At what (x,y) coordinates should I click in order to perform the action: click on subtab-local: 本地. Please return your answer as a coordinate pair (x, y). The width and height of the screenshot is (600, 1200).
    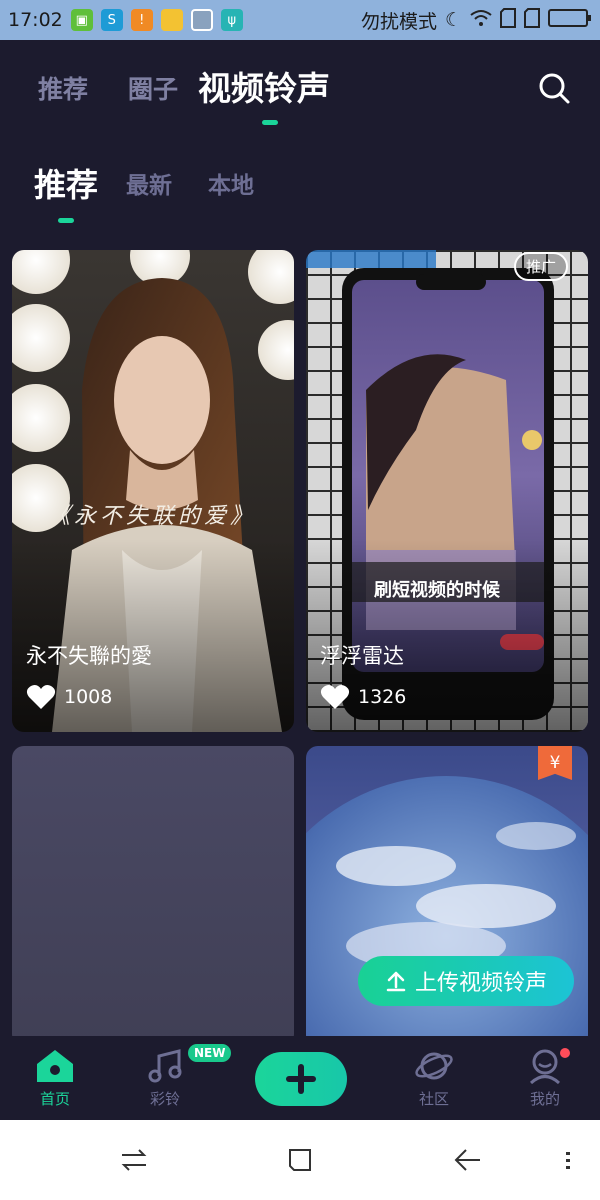
    Looking at the image, I should click on (231, 183).